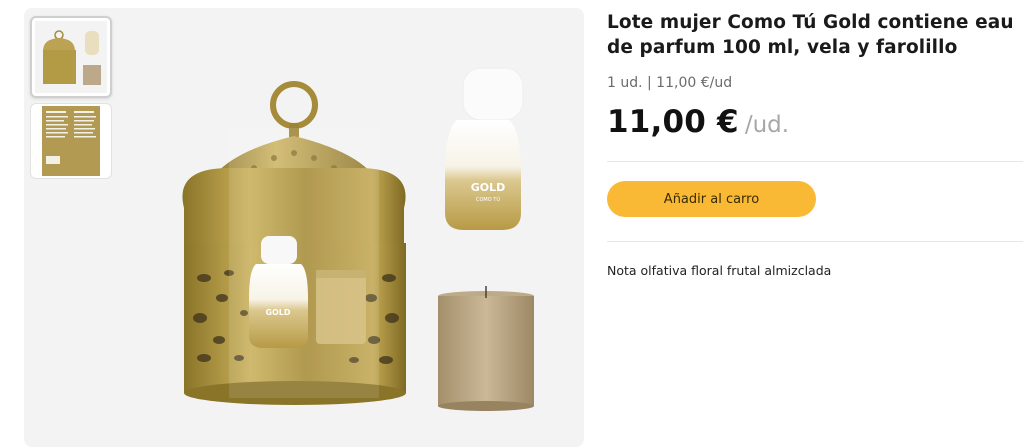 This screenshot has height=447, width=1024. Describe the element at coordinates (670, 83) in the screenshot. I see `unit-price-info: 1 ud. | 11,00 €/ud` at that location.